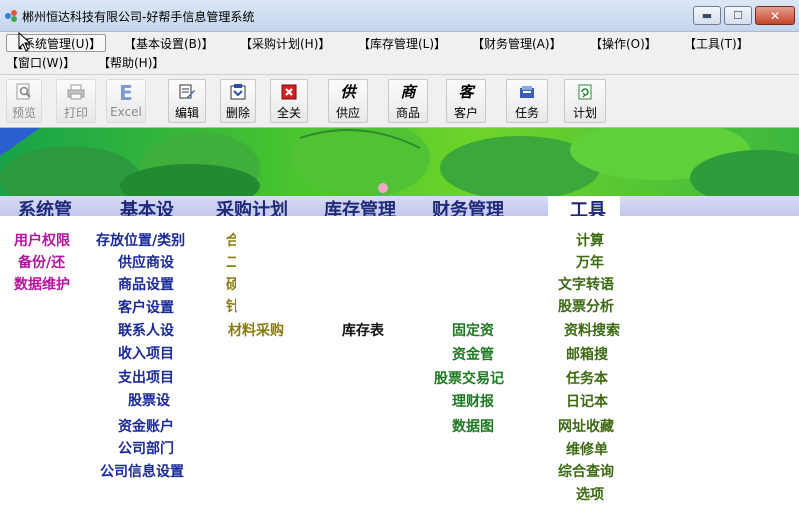 This screenshot has width=799, height=509. Describe the element at coordinates (25, 42) in the screenshot. I see `mouse-cursor-icon` at that location.